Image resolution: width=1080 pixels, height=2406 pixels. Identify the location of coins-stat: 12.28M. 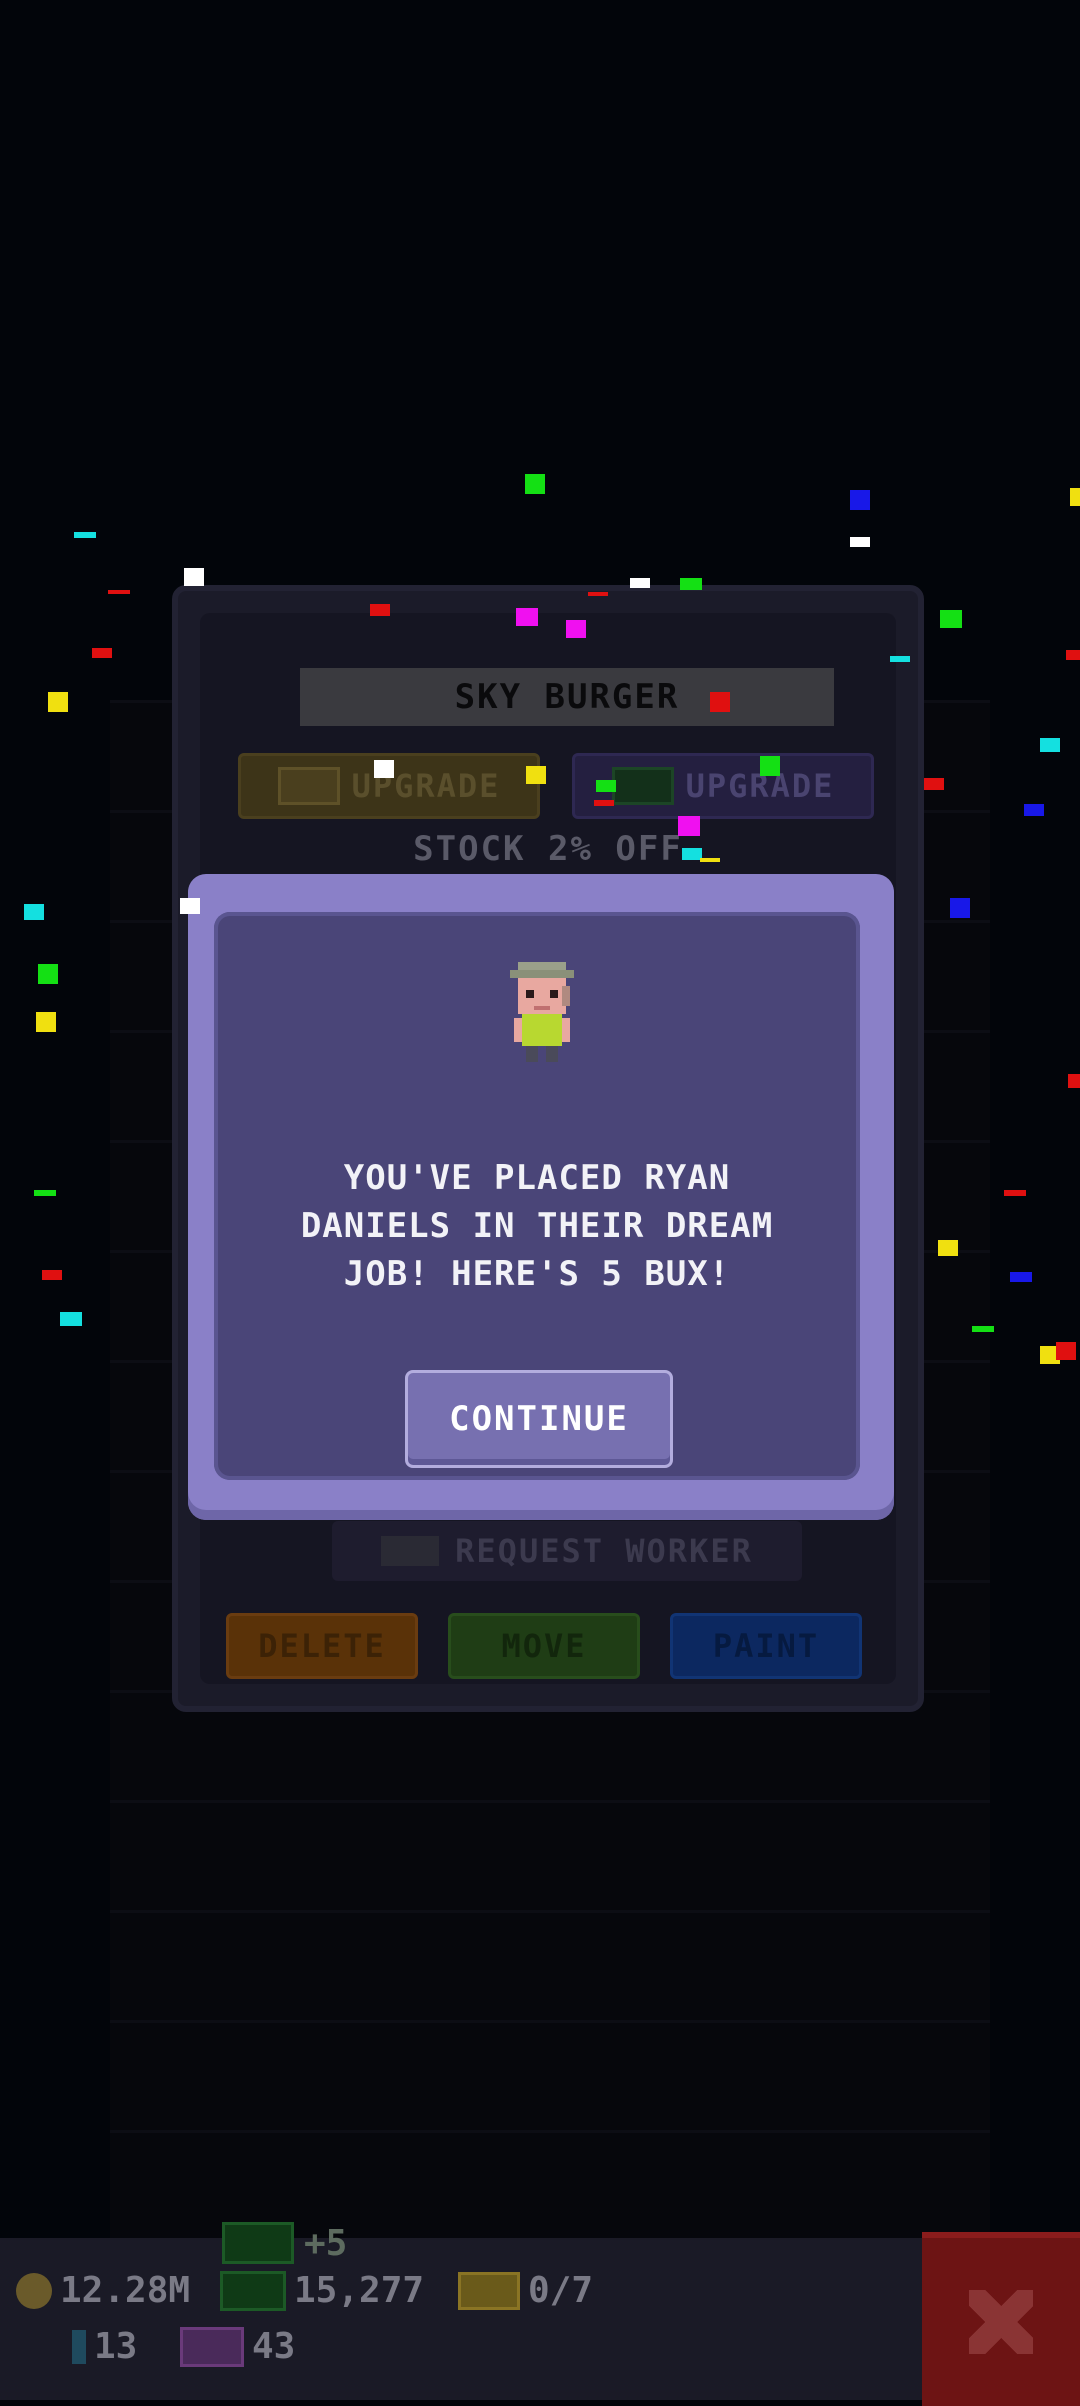
(103, 2290).